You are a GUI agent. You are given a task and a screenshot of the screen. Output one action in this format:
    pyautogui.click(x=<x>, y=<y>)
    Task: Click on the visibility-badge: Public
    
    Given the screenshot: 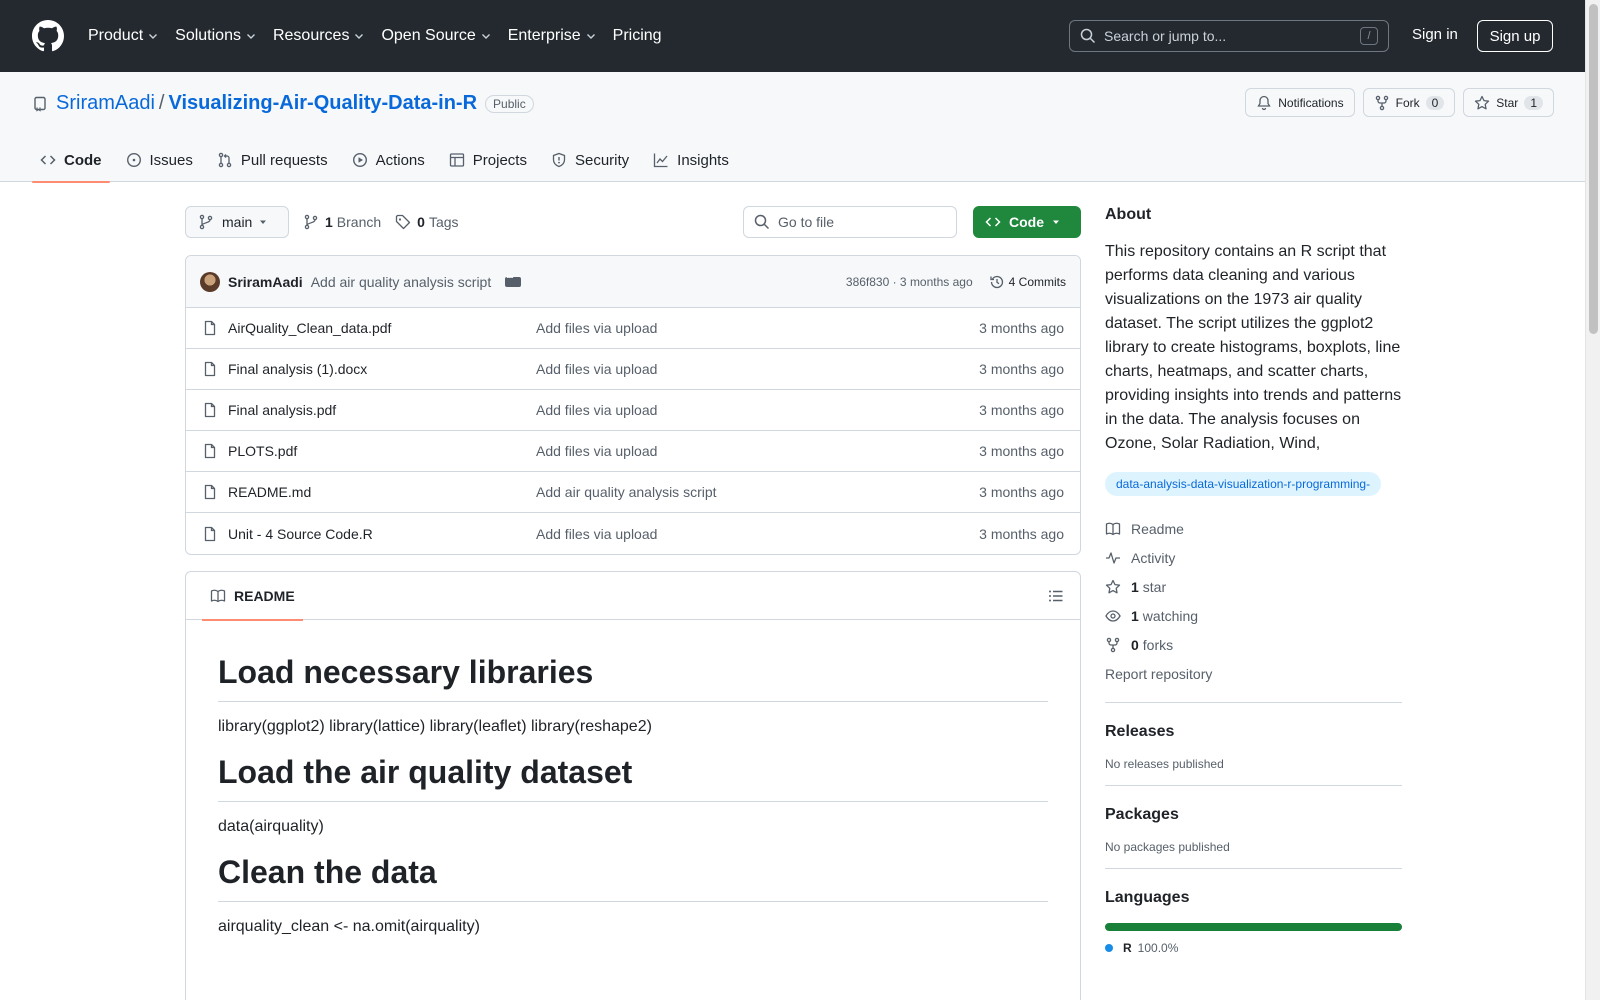 What is the action you would take?
    pyautogui.click(x=509, y=103)
    